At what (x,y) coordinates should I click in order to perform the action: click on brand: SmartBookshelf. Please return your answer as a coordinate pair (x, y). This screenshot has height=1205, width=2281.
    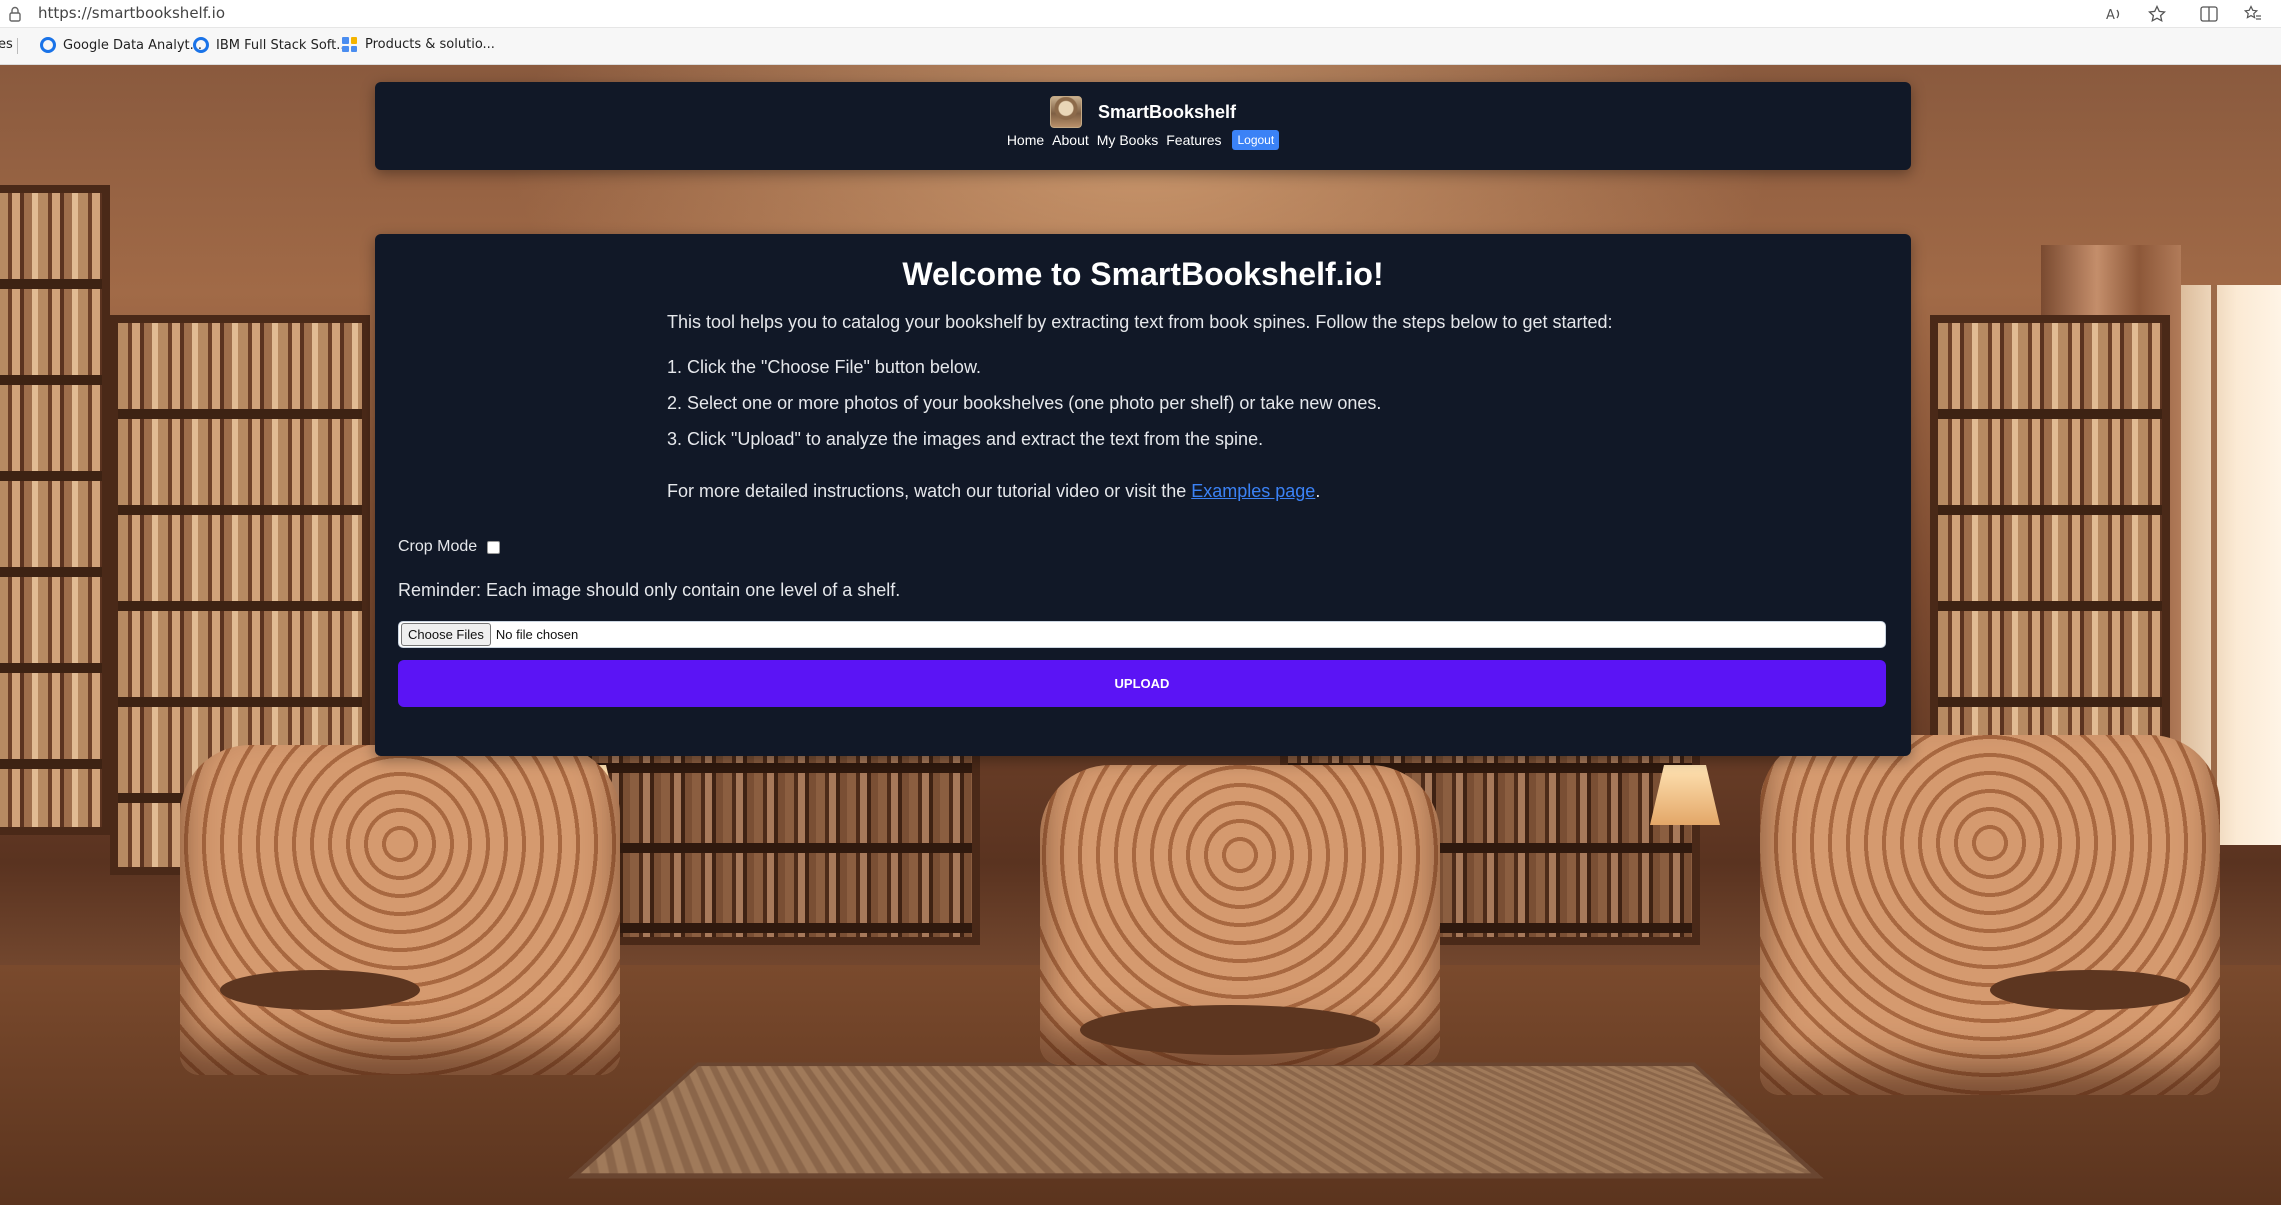
    Looking at the image, I should click on (1143, 112).